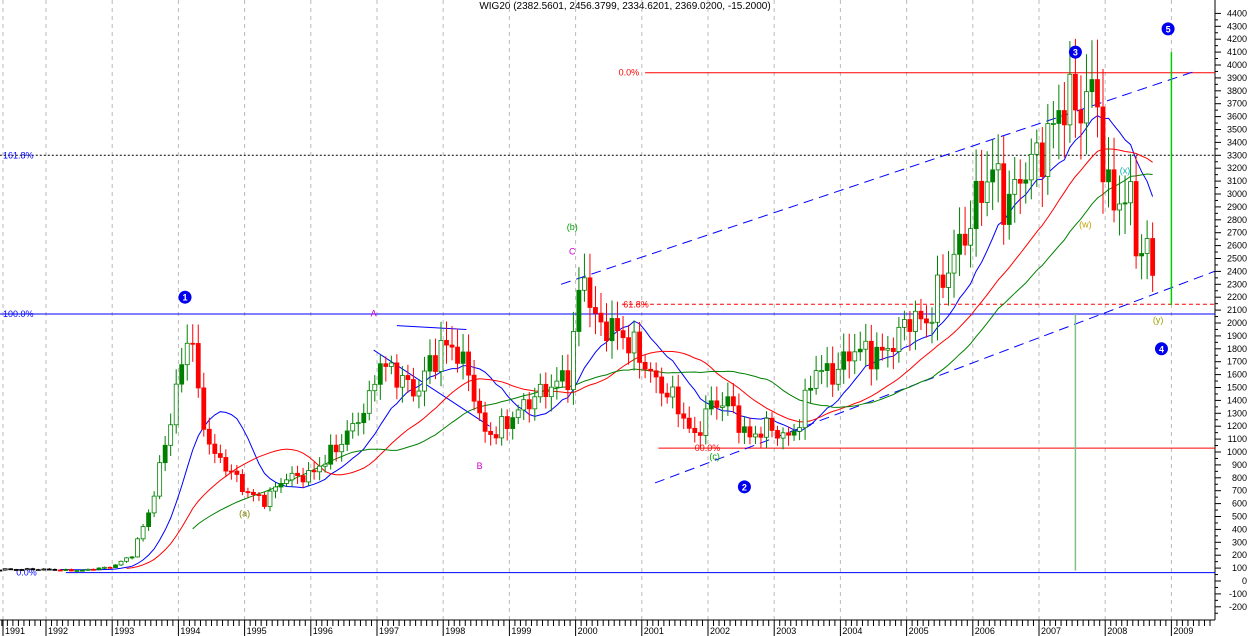 This screenshot has height=636, width=1250. What do you see at coordinates (1237, 194) in the screenshot?
I see `y-tick-label: 3000` at bounding box center [1237, 194].